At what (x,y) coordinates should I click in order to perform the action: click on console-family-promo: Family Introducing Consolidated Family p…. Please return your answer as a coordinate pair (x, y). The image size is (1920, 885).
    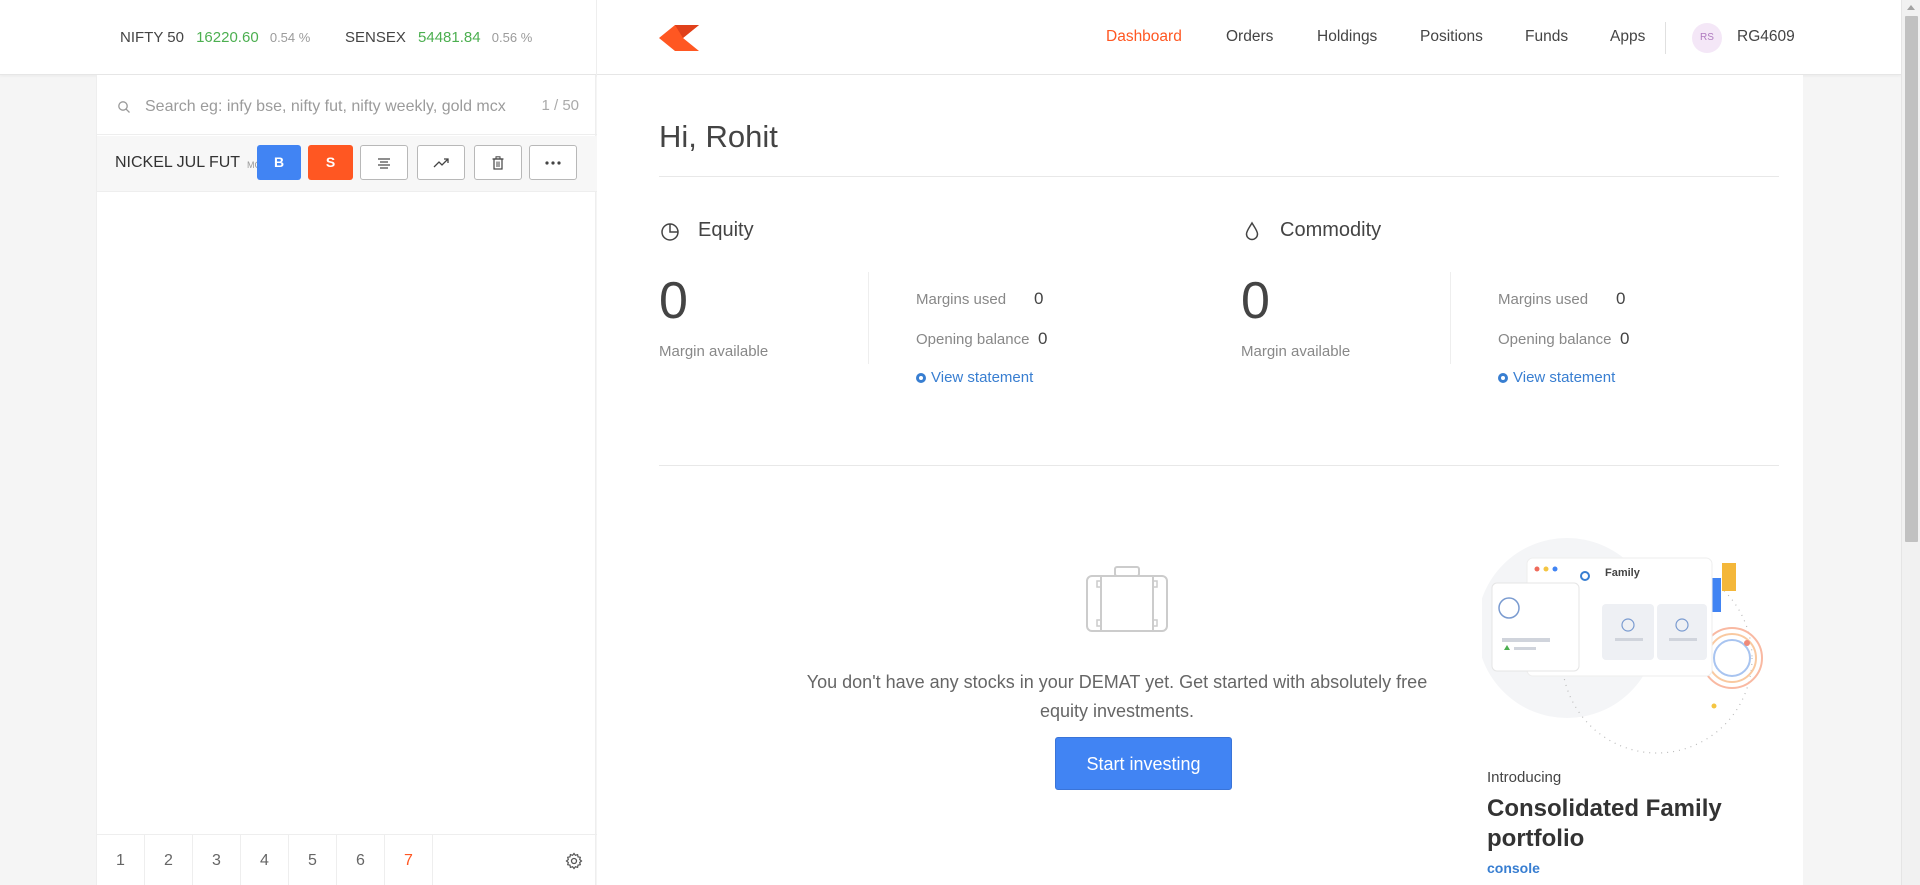
    Looking at the image, I should click on (1624, 707).